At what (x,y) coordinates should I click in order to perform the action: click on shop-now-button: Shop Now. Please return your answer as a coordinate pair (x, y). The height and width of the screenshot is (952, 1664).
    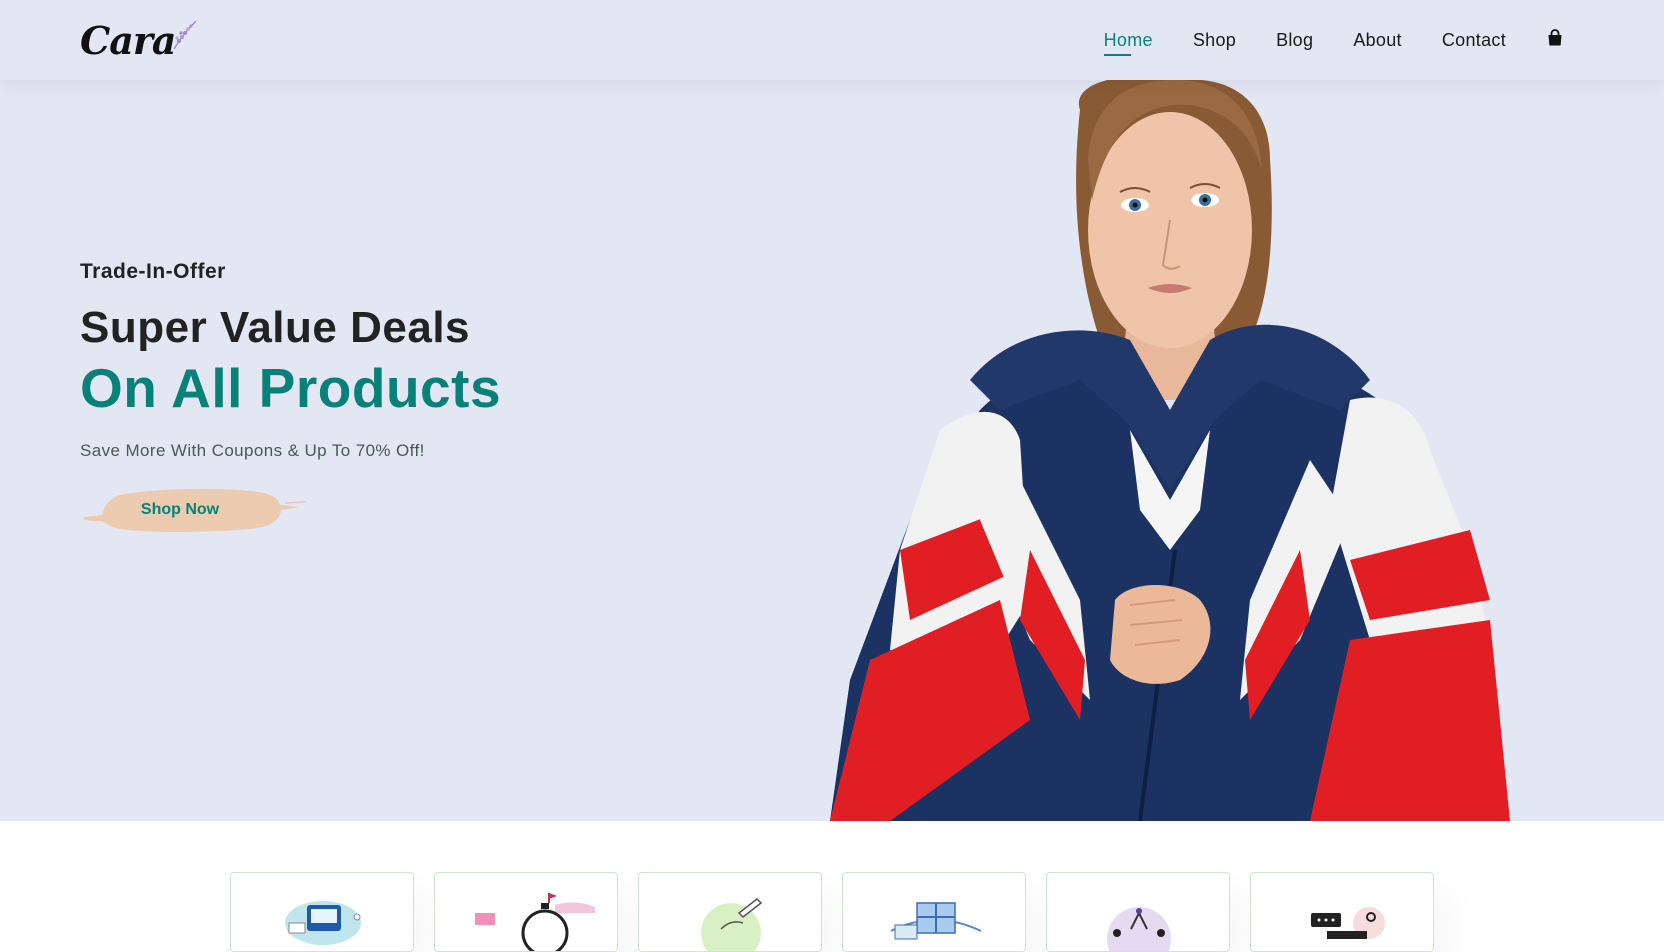
    Looking at the image, I should click on (195, 510).